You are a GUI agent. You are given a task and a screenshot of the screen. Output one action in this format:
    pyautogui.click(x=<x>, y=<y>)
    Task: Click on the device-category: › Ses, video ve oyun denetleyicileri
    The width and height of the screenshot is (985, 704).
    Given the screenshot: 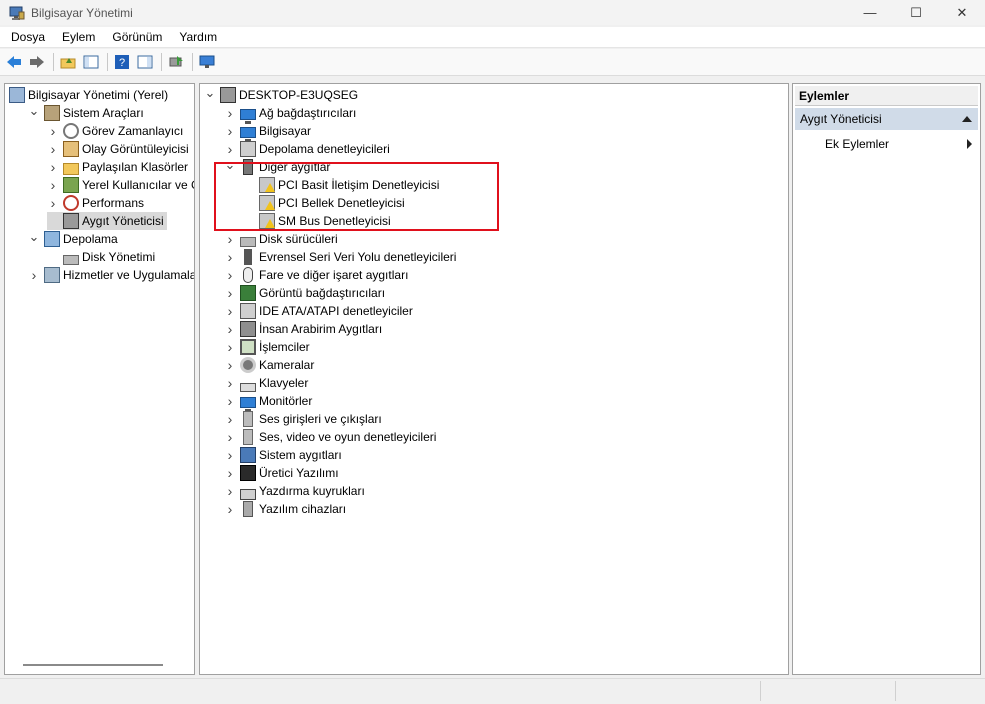 What is the action you would take?
    pyautogui.click(x=330, y=437)
    